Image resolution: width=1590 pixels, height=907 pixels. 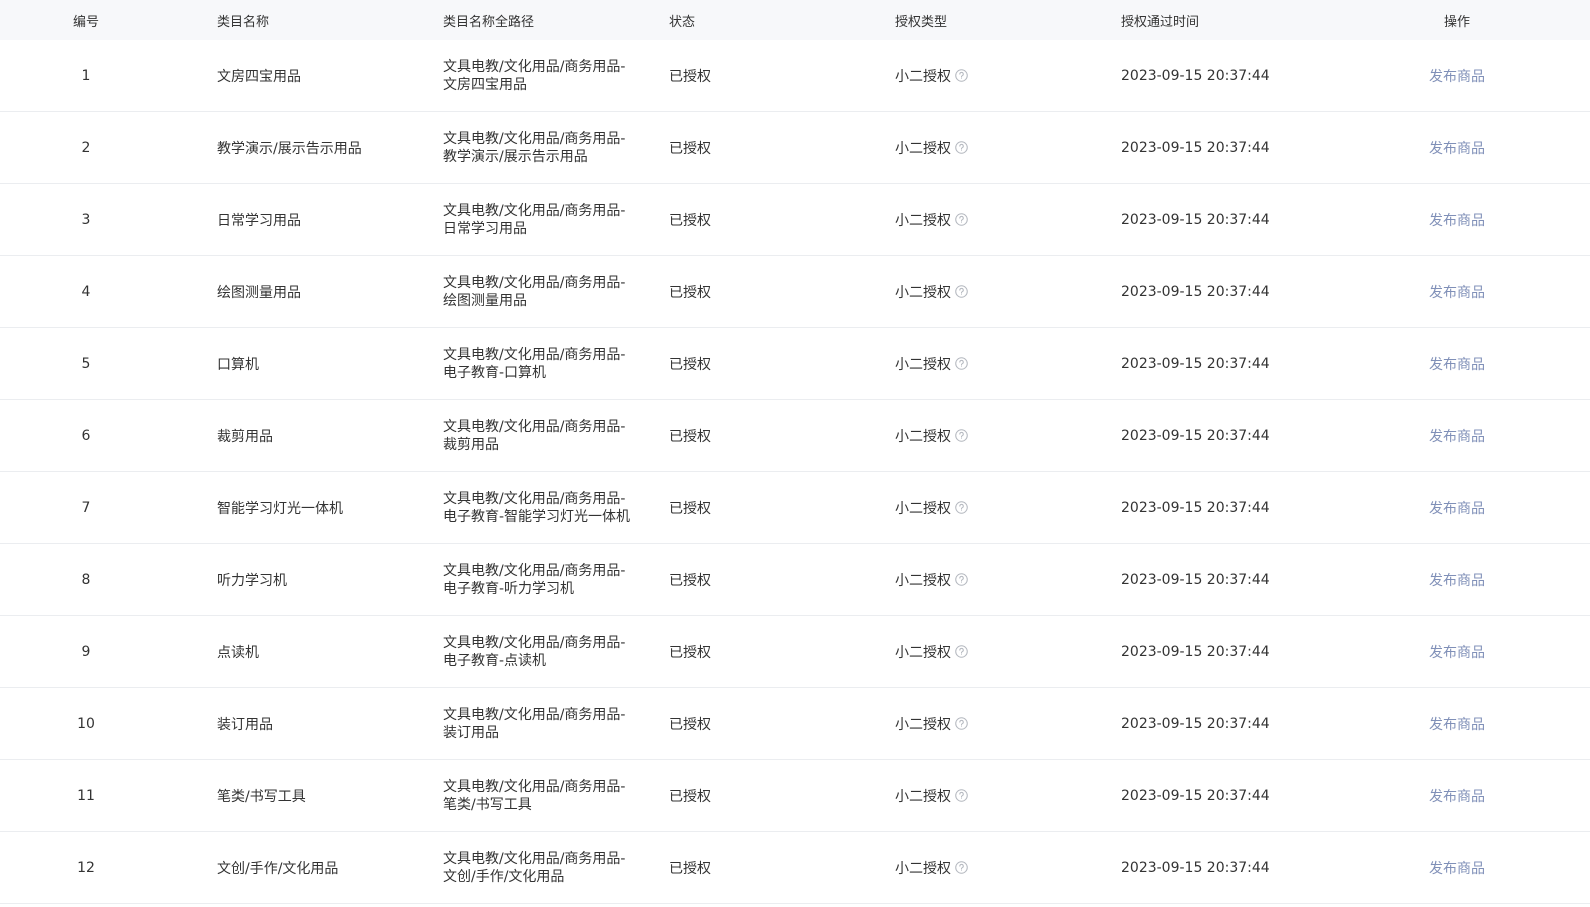 I want to click on row-id: 1, so click(x=86, y=75).